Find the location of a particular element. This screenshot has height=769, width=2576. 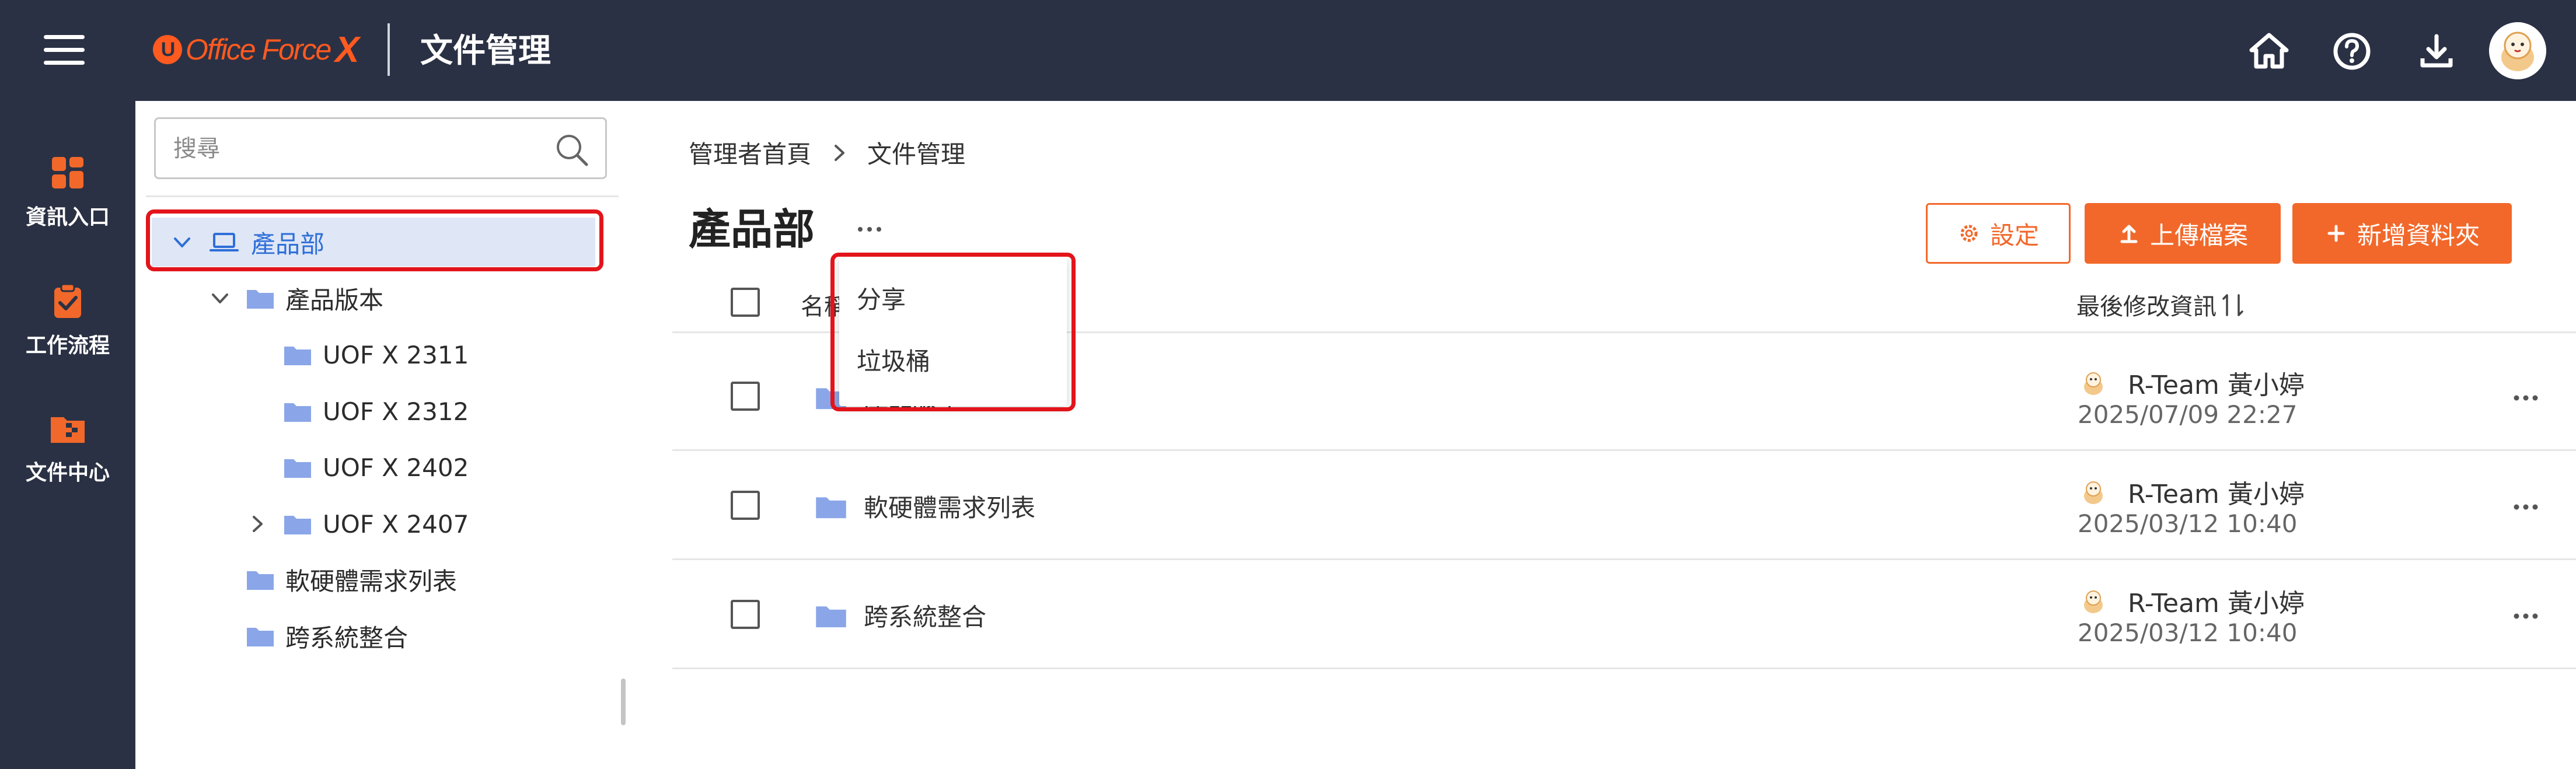

tree-node-label: 產品版本 is located at coordinates (334, 300).